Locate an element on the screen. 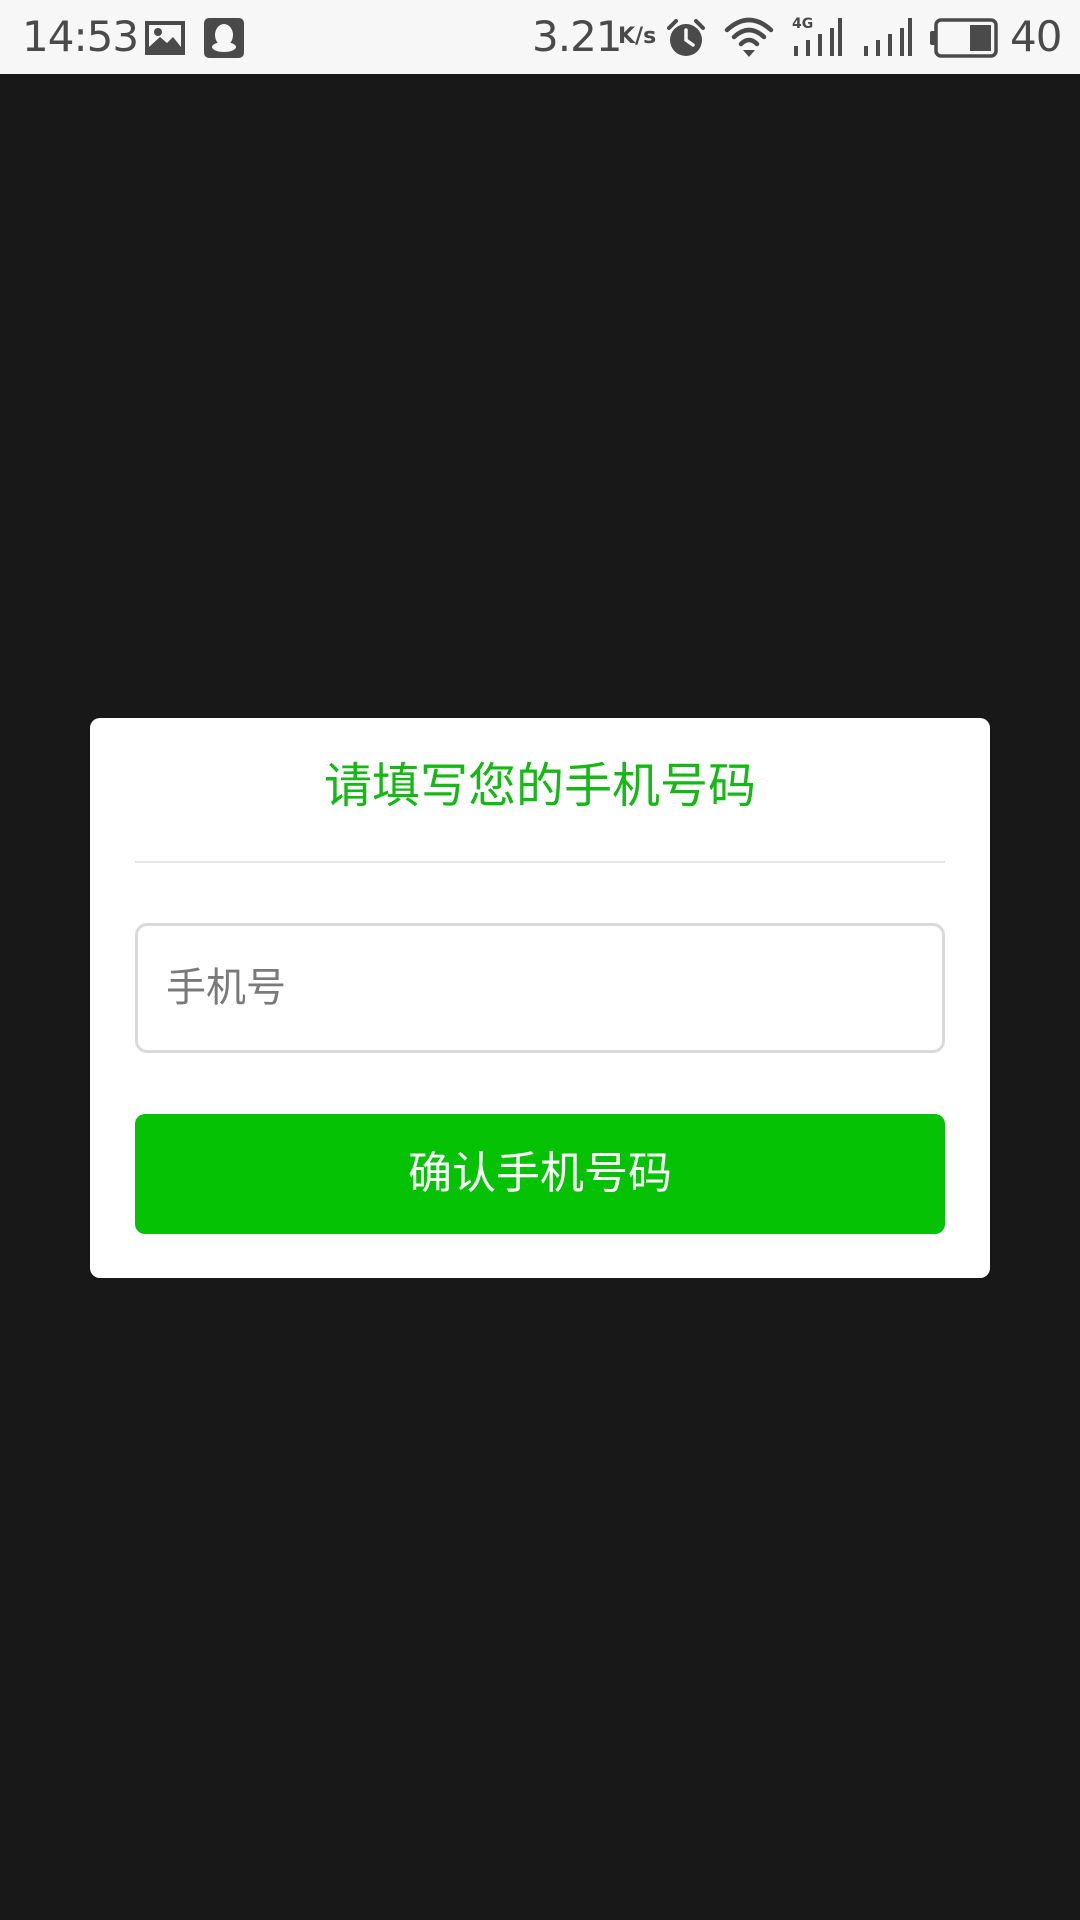 Image resolution: width=1080 pixels, height=1920 pixels. signal-4g-icon: 4G is located at coordinates (817, 36).